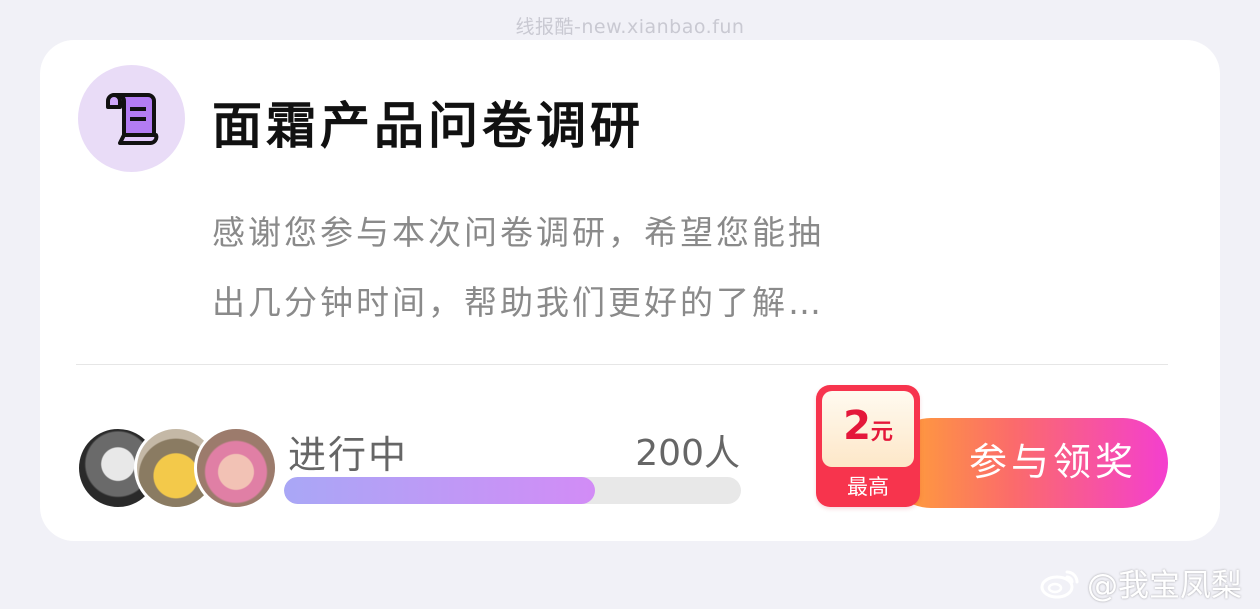  I want to click on avatar, so click(236, 468).